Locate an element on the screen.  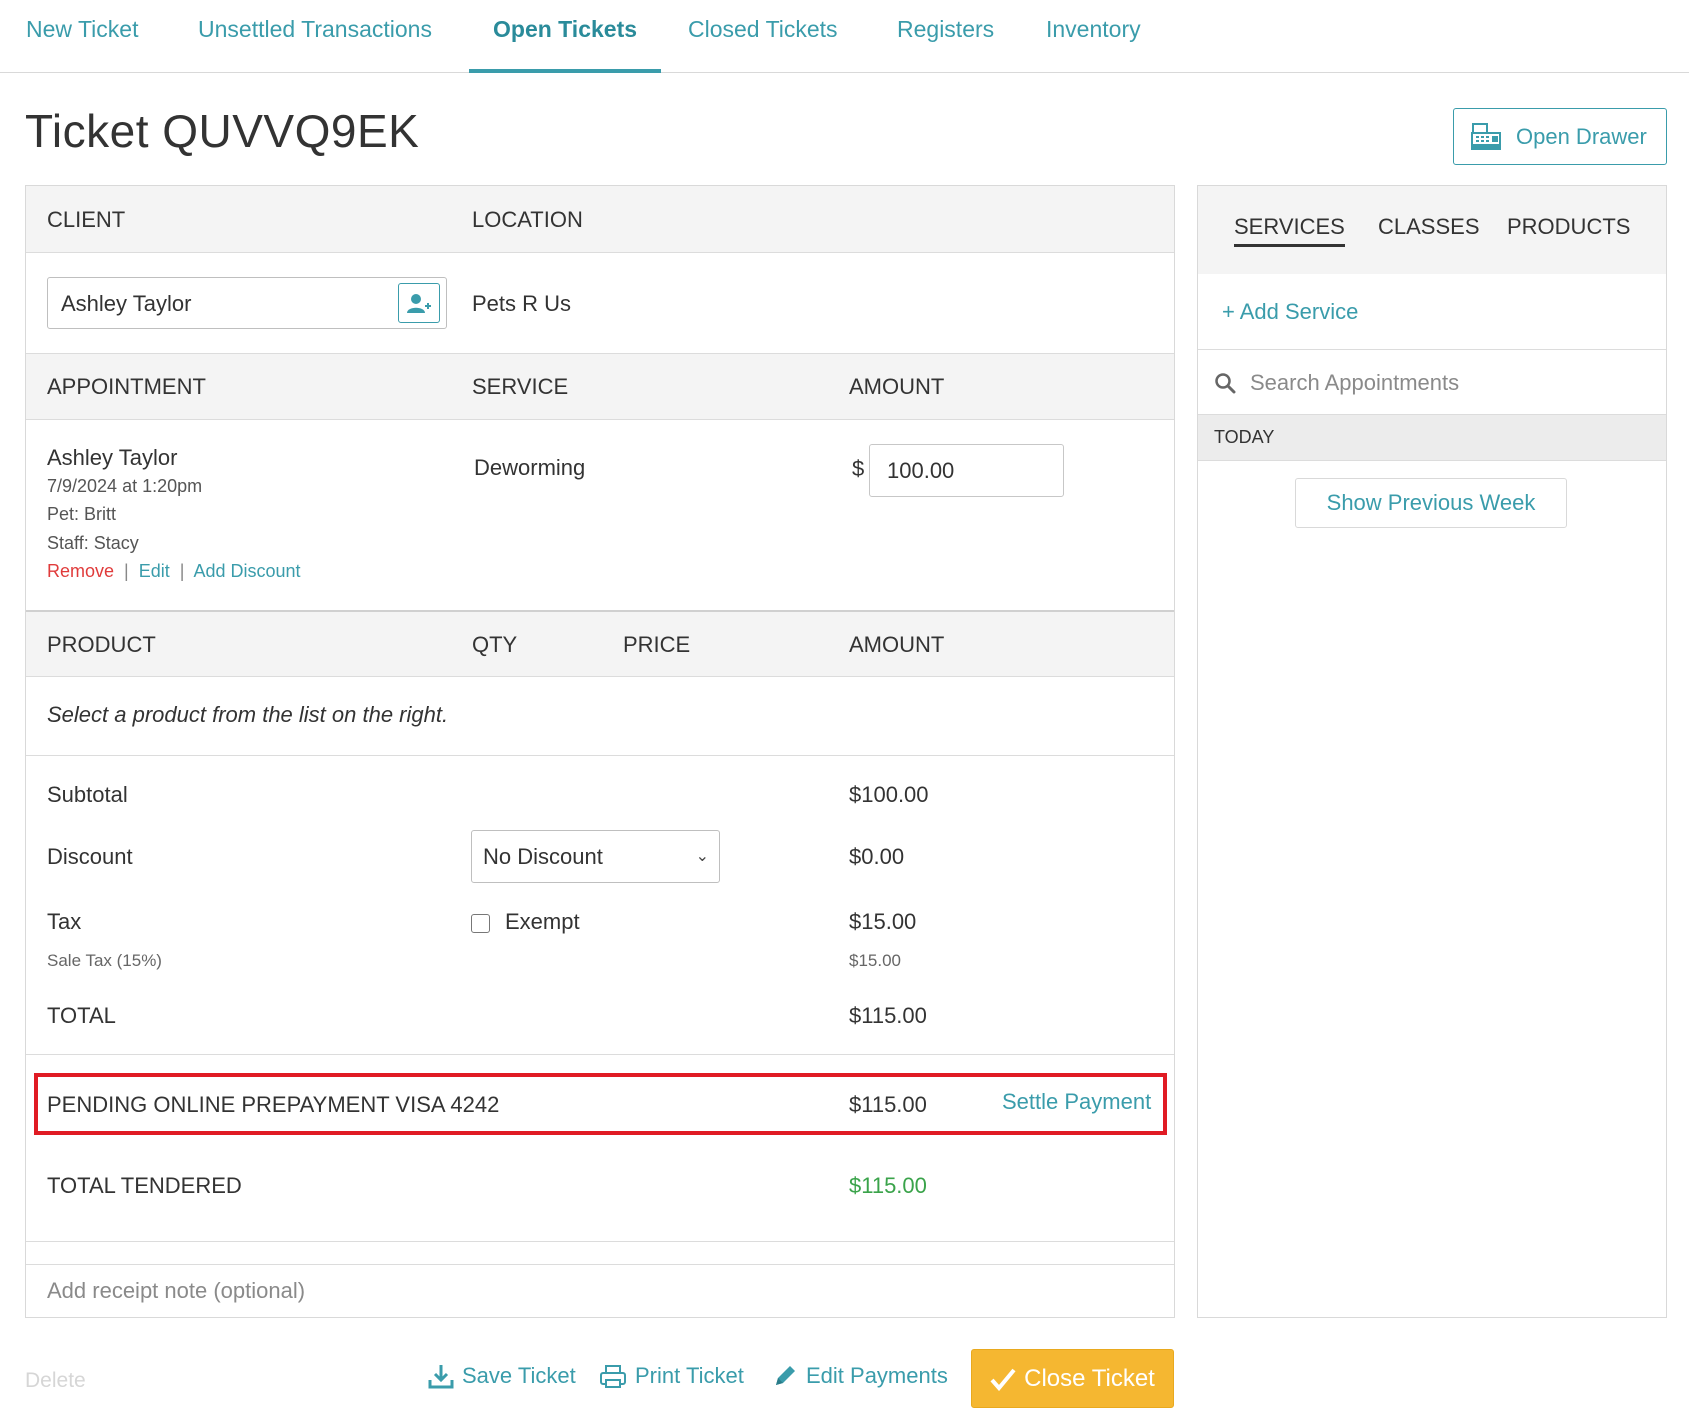
appointment-actions: Remove | Edit | Add Discount is located at coordinates (174, 571).